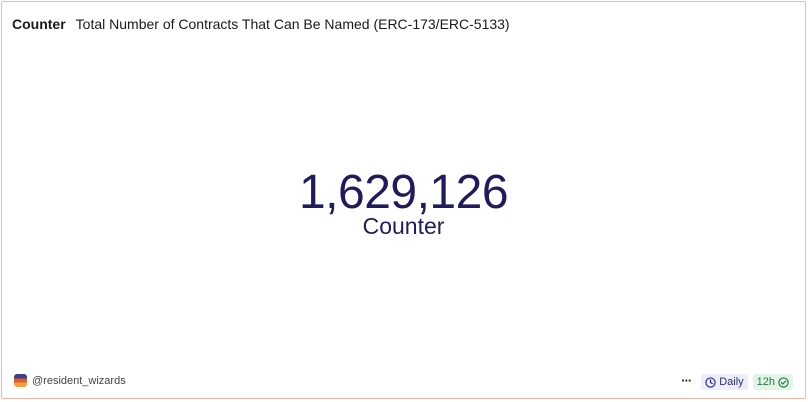 The image size is (808, 402). I want to click on schedule-label: Daily, so click(731, 382).